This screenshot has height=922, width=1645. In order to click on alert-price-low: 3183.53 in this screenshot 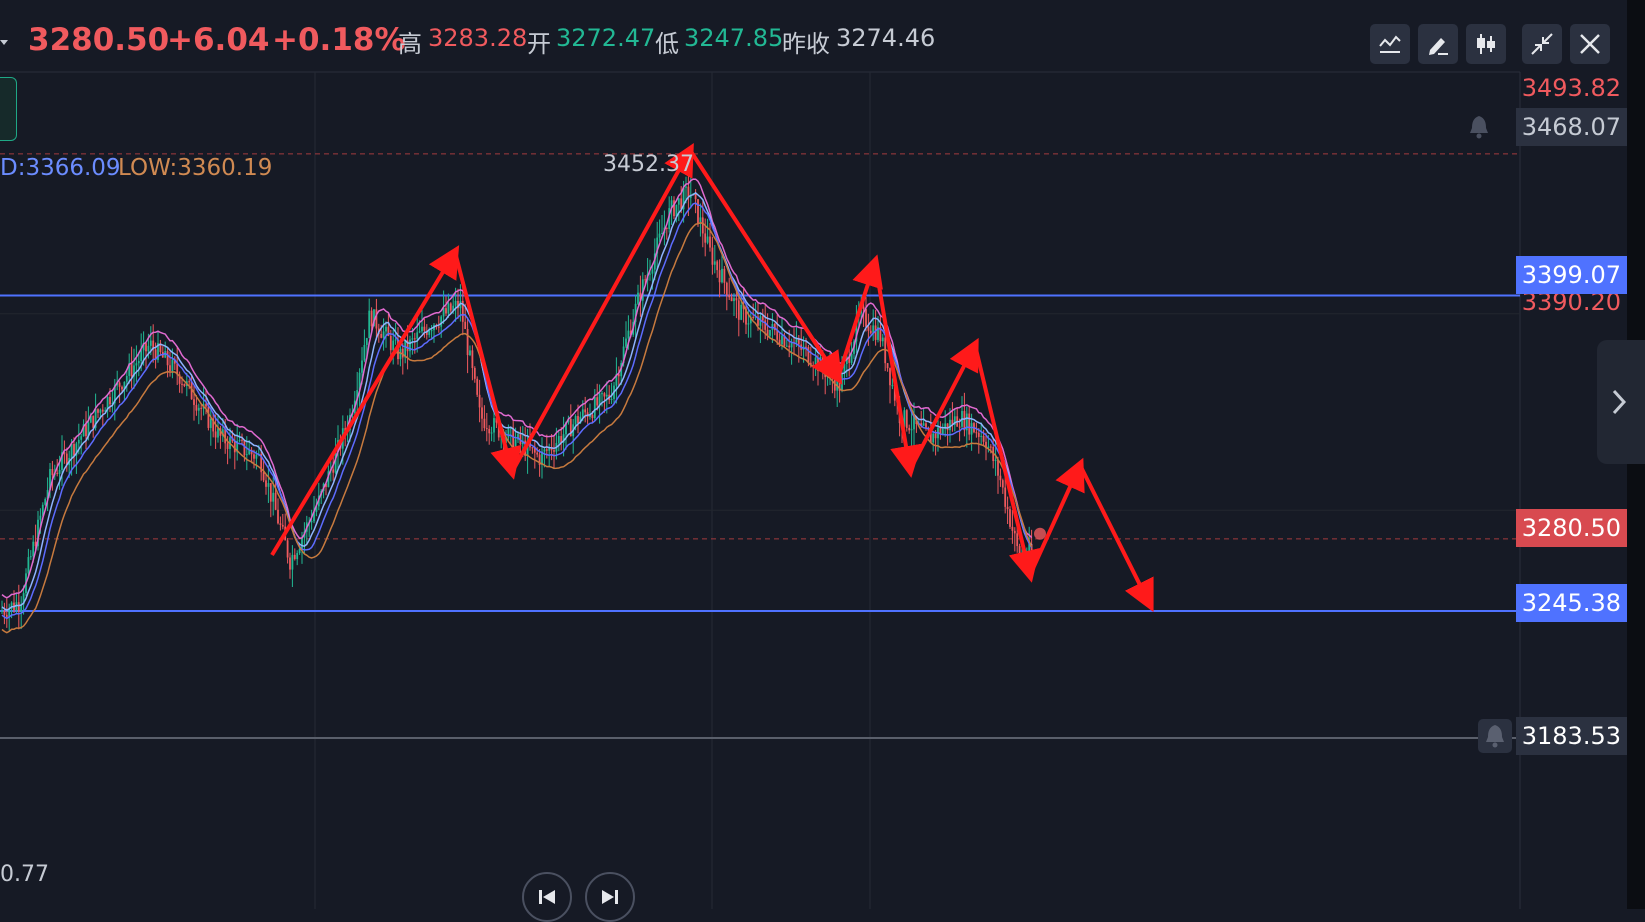, I will do `click(1571, 736)`.